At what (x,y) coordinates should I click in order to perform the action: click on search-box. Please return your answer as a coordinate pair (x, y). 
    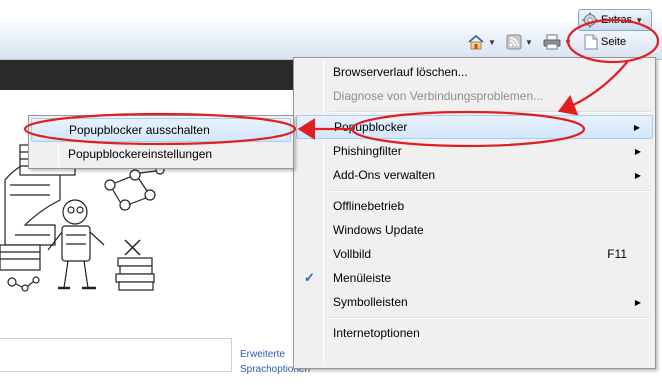
    Looking at the image, I should click on (116, 355).